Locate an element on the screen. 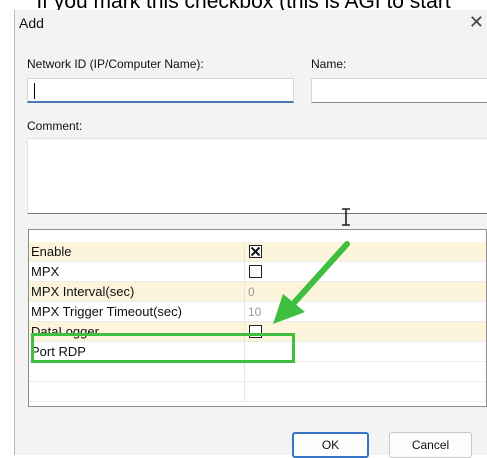  green-arrow-icon is located at coordinates (311, 282).